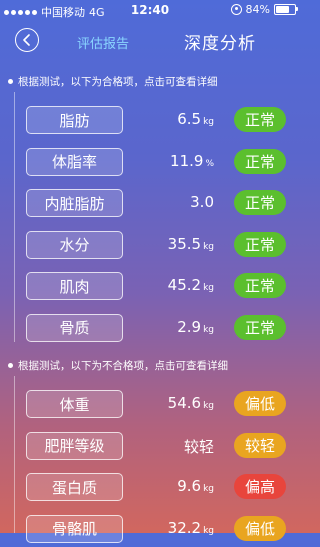  I want to click on chevron-left-icon, so click(26, 40).